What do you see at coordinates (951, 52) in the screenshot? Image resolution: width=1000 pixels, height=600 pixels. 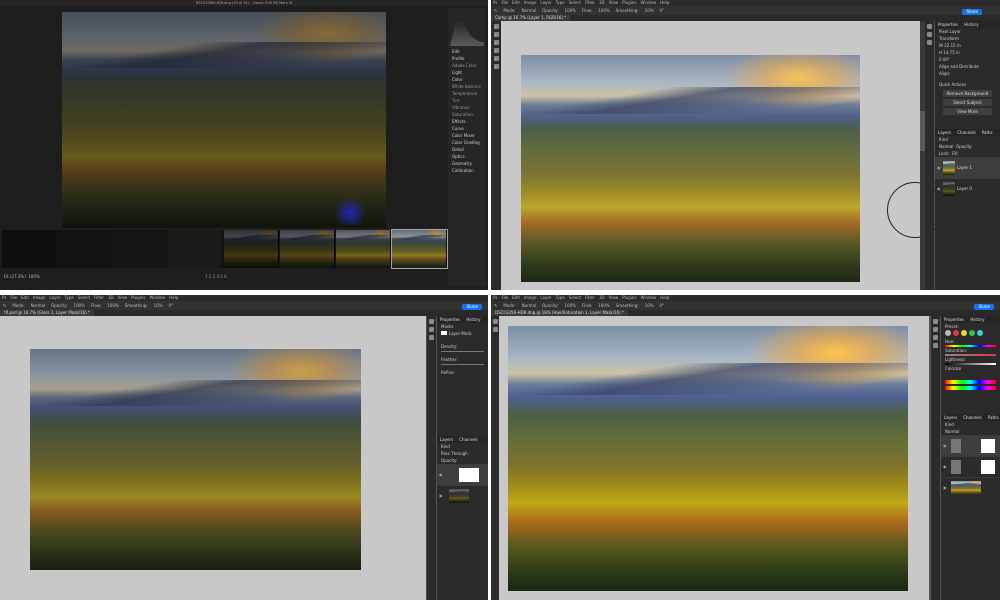 I see `h-value: 14.75 in` at bounding box center [951, 52].